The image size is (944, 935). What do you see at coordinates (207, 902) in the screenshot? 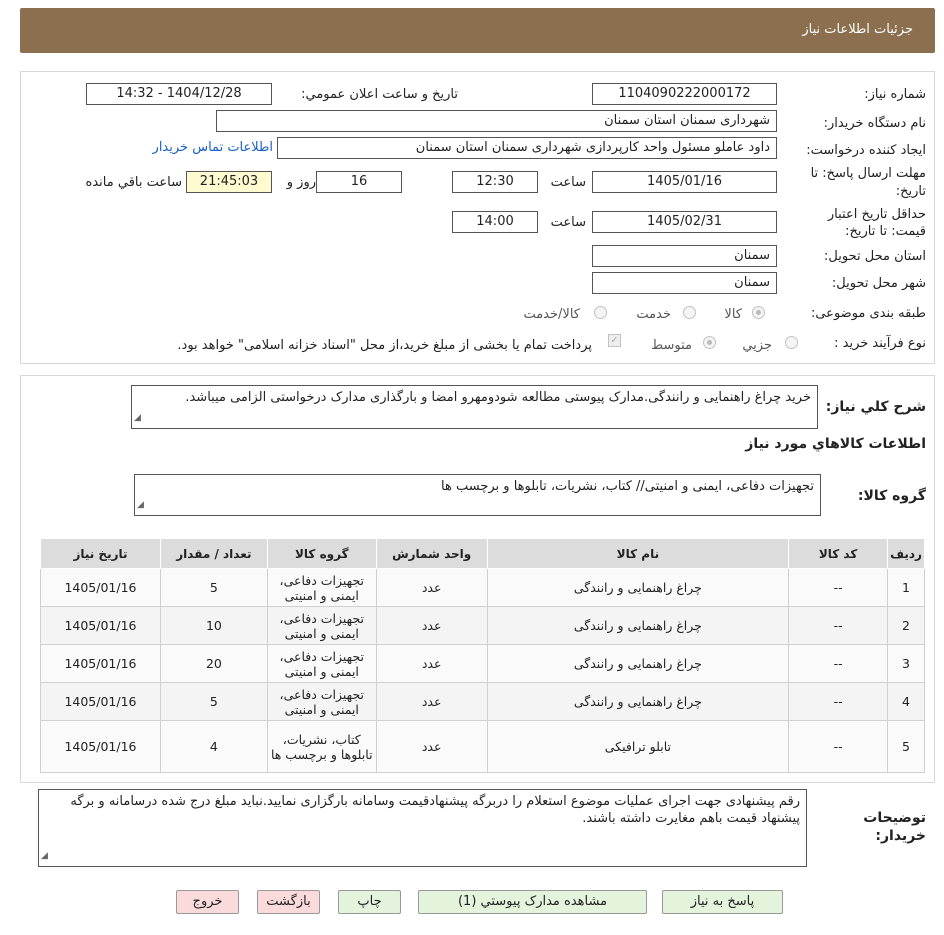
I see `exit-button: خروج` at bounding box center [207, 902].